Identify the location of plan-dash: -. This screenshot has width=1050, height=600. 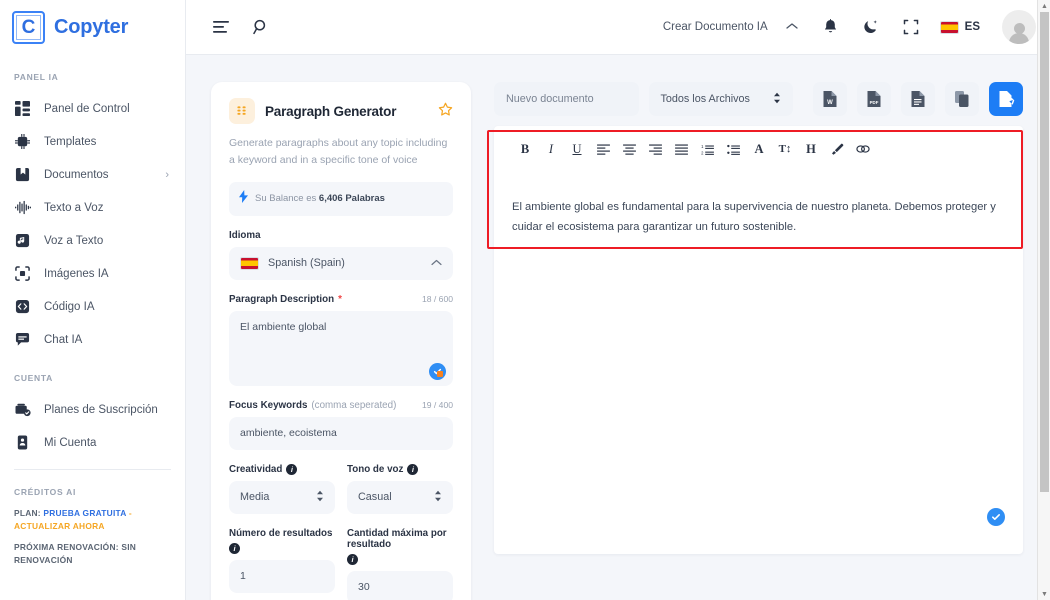
(129, 513).